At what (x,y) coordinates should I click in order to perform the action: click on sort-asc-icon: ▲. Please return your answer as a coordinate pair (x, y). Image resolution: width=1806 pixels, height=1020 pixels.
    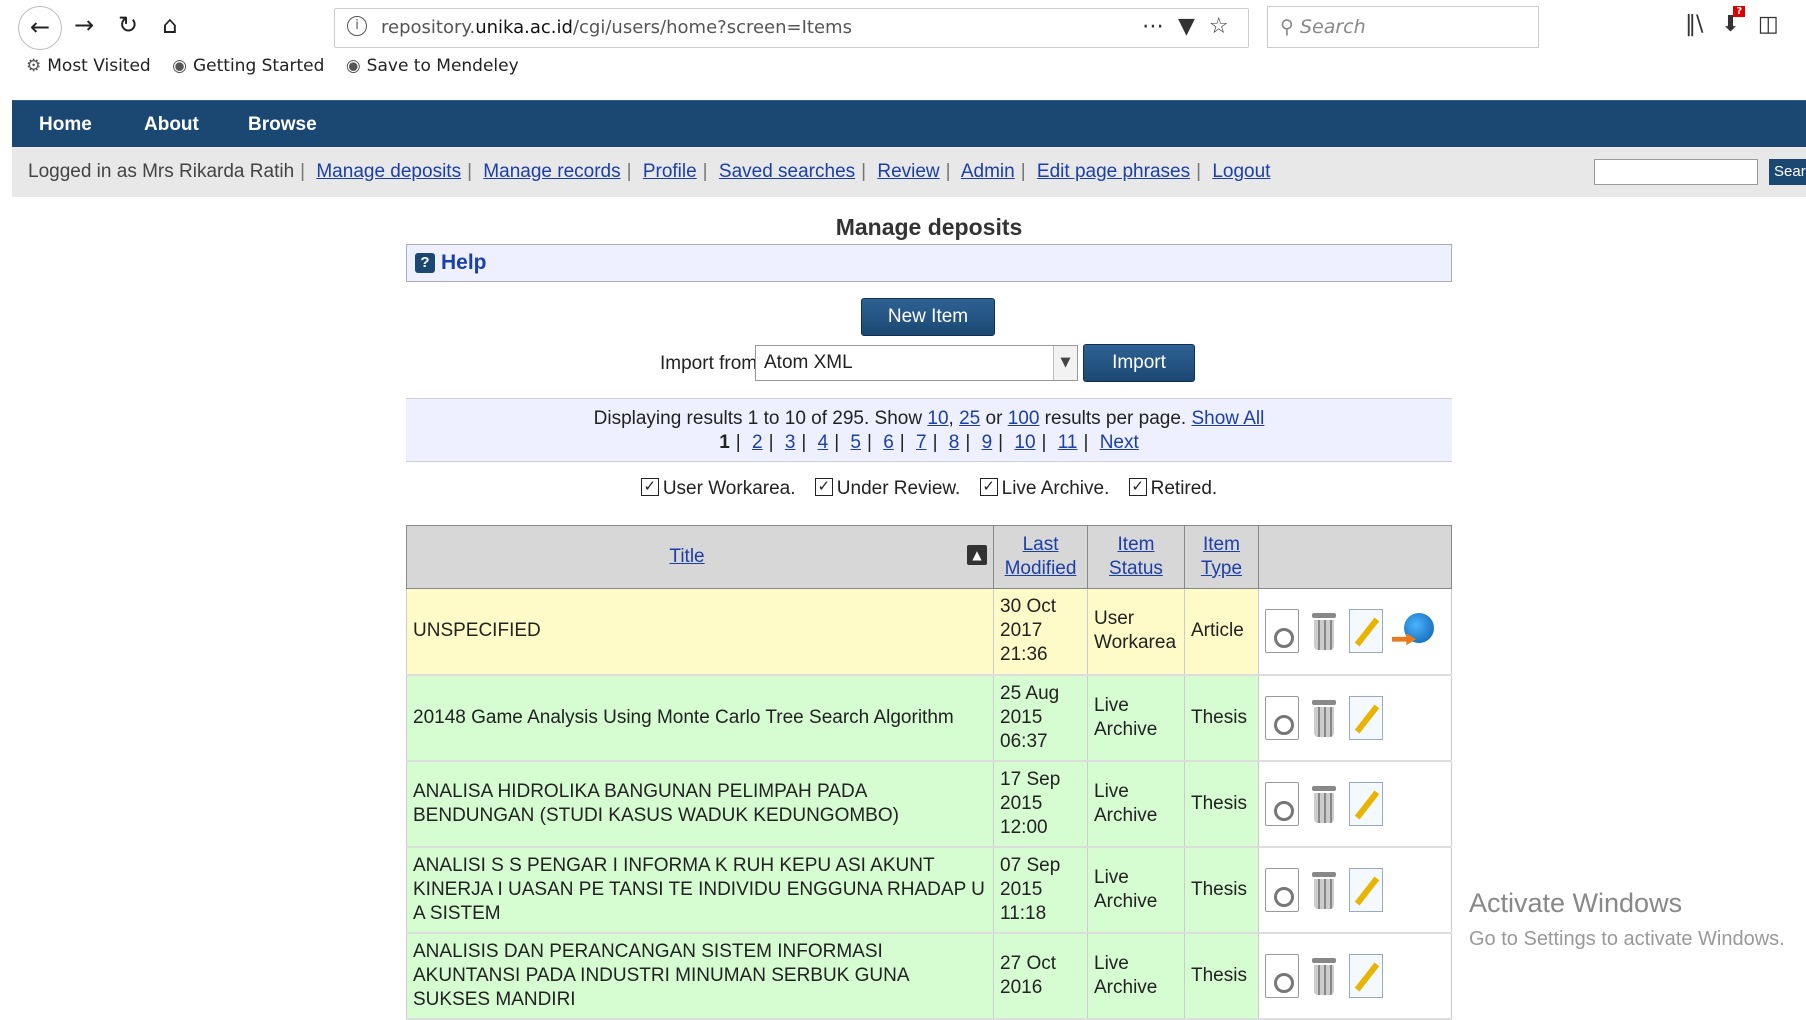
    Looking at the image, I should click on (977, 555).